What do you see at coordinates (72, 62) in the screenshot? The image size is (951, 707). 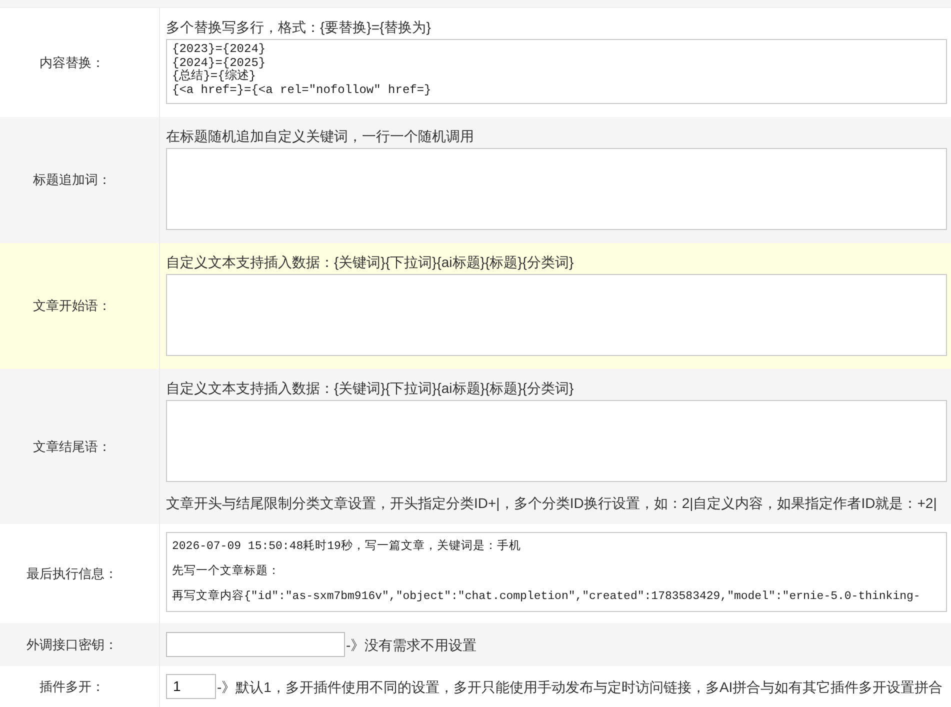 I see `field-label: 内容替换：` at bounding box center [72, 62].